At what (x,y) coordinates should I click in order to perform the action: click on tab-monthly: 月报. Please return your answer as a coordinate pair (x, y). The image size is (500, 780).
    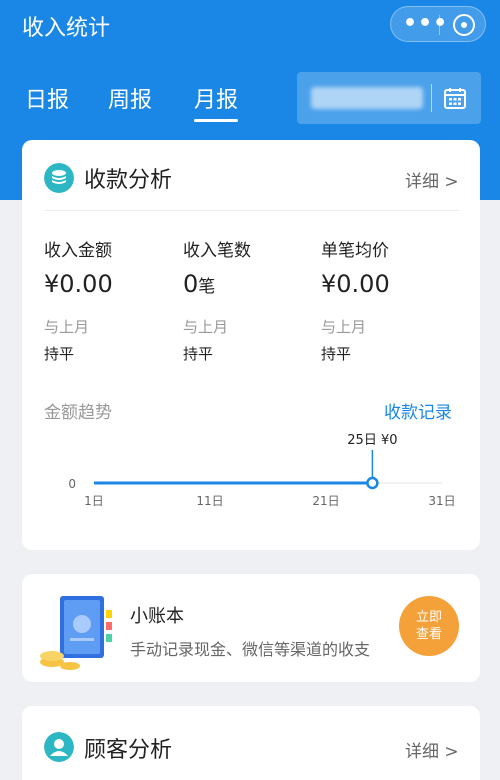
    Looking at the image, I should click on (216, 102).